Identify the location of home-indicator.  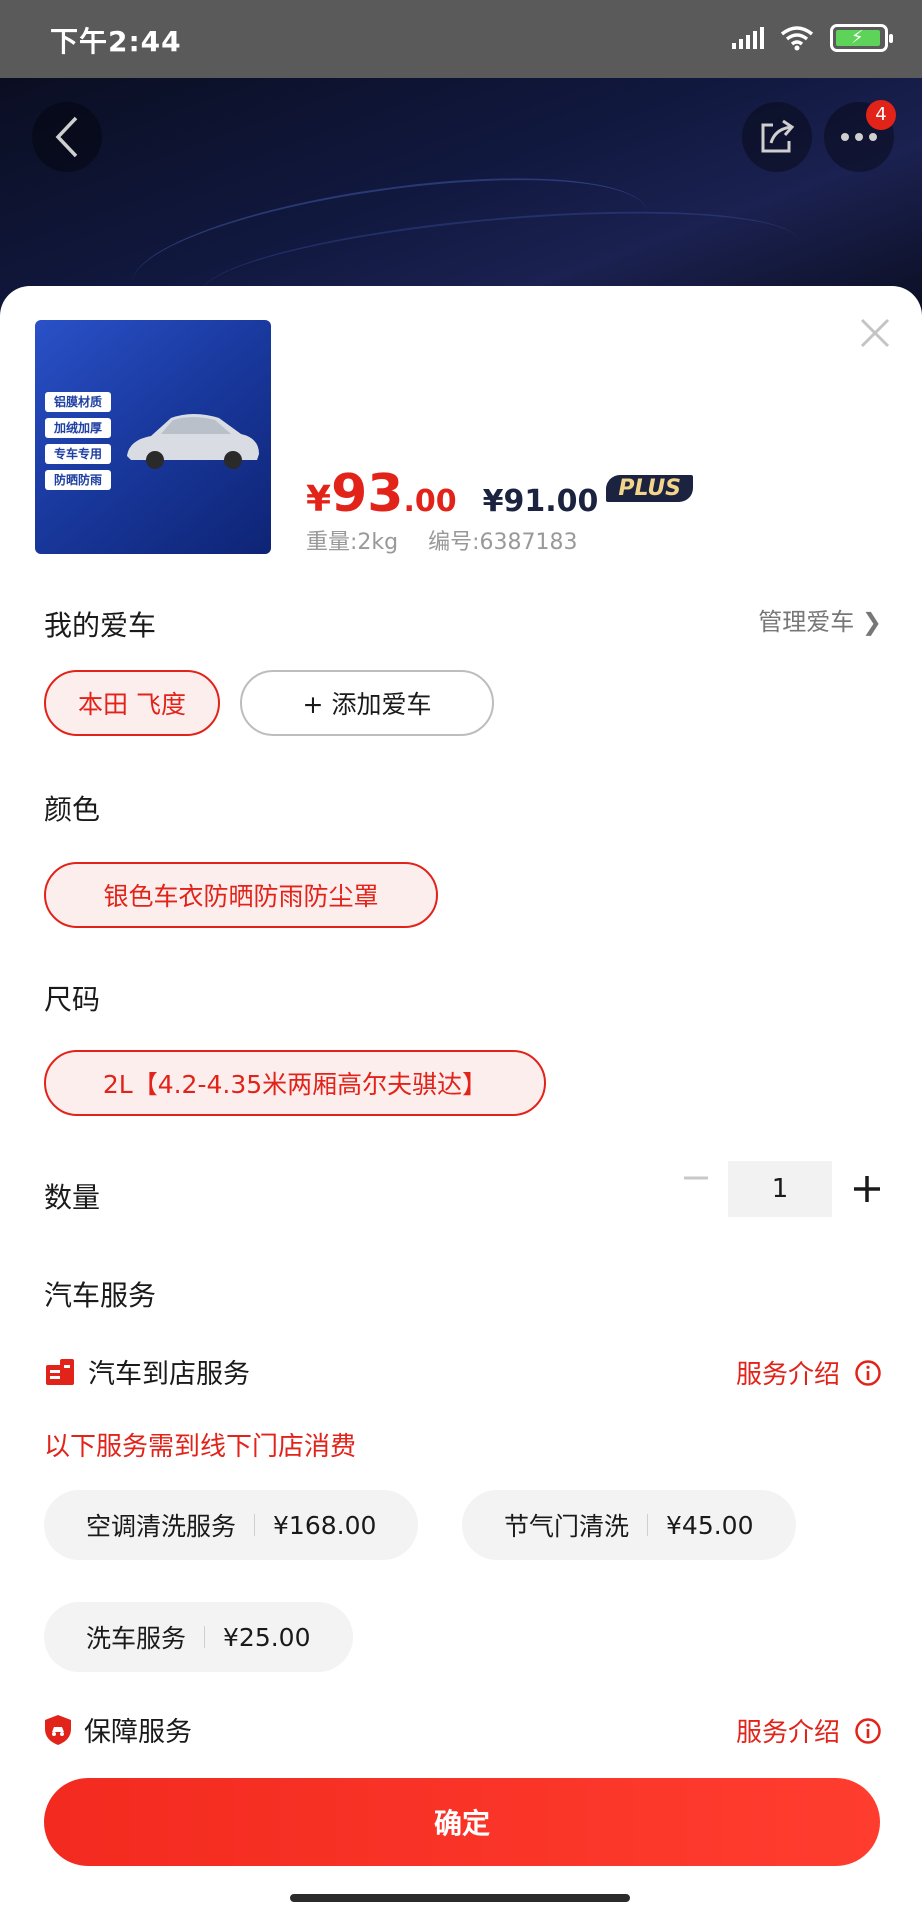
(460, 1898).